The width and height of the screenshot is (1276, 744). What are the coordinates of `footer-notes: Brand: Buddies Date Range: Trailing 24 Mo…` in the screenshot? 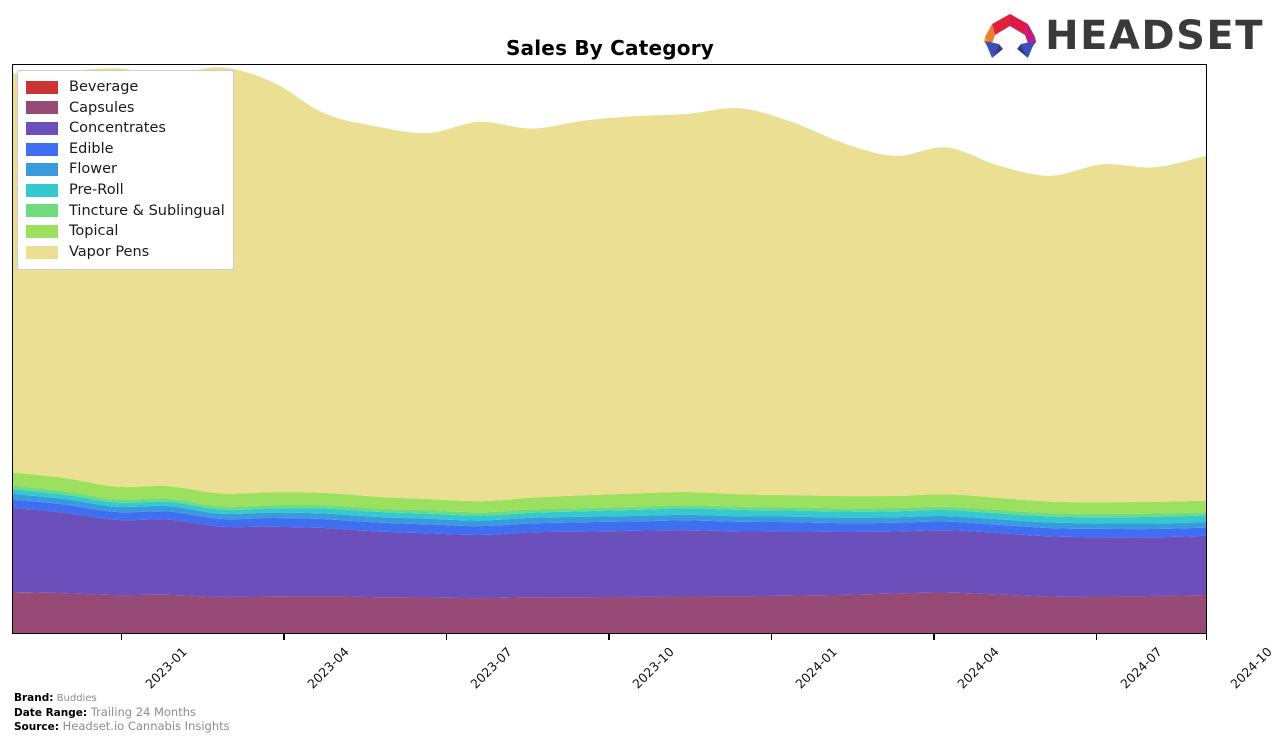 It's located at (122, 713).